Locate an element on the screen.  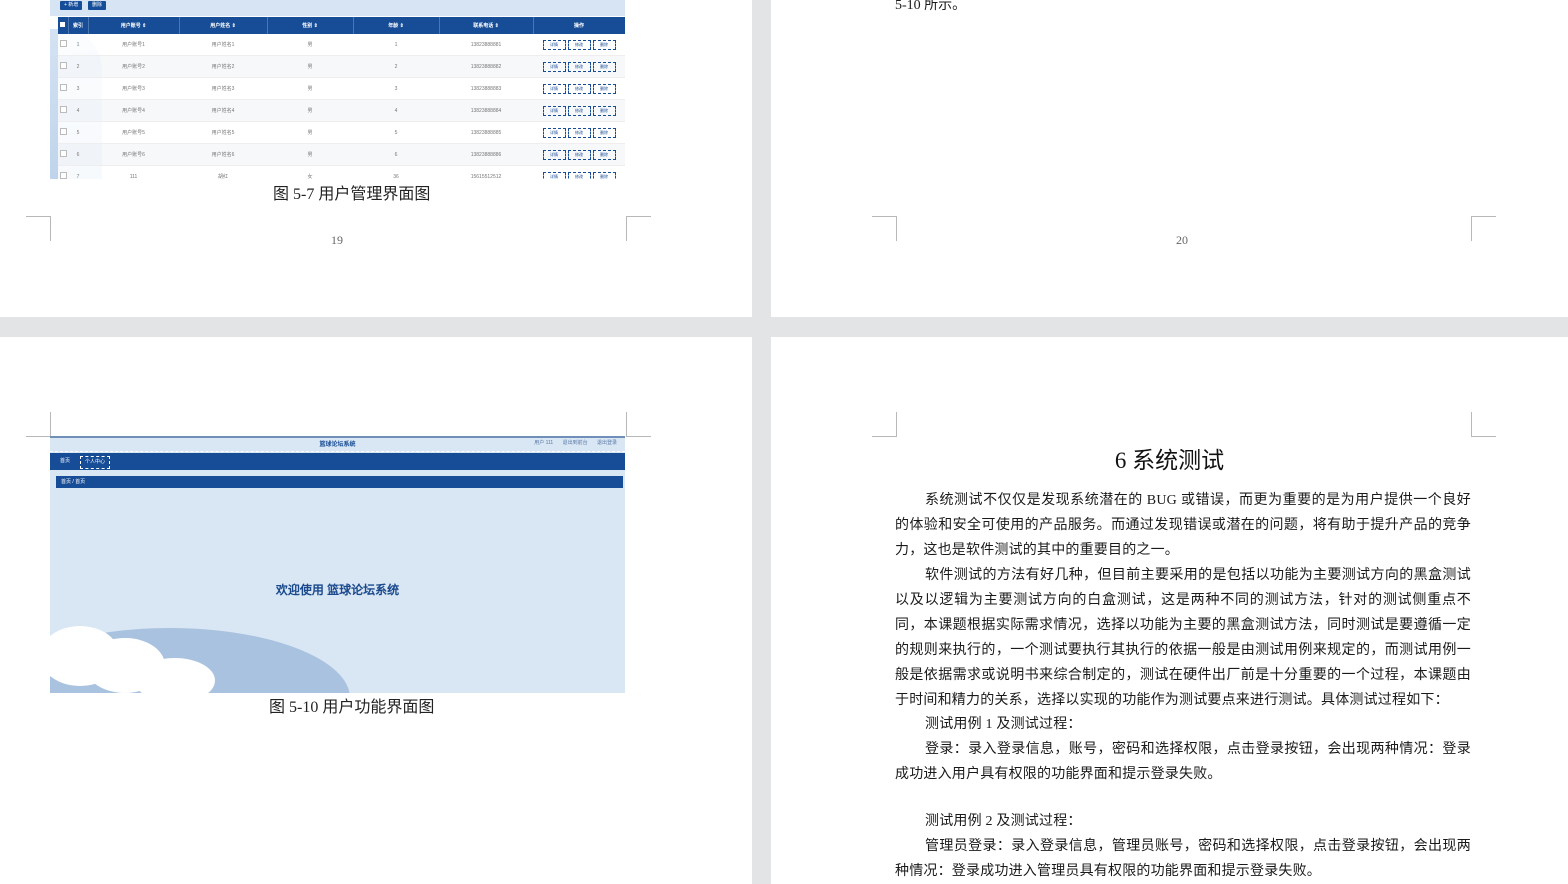
table-cell: 用户账号4 is located at coordinates (133, 110).